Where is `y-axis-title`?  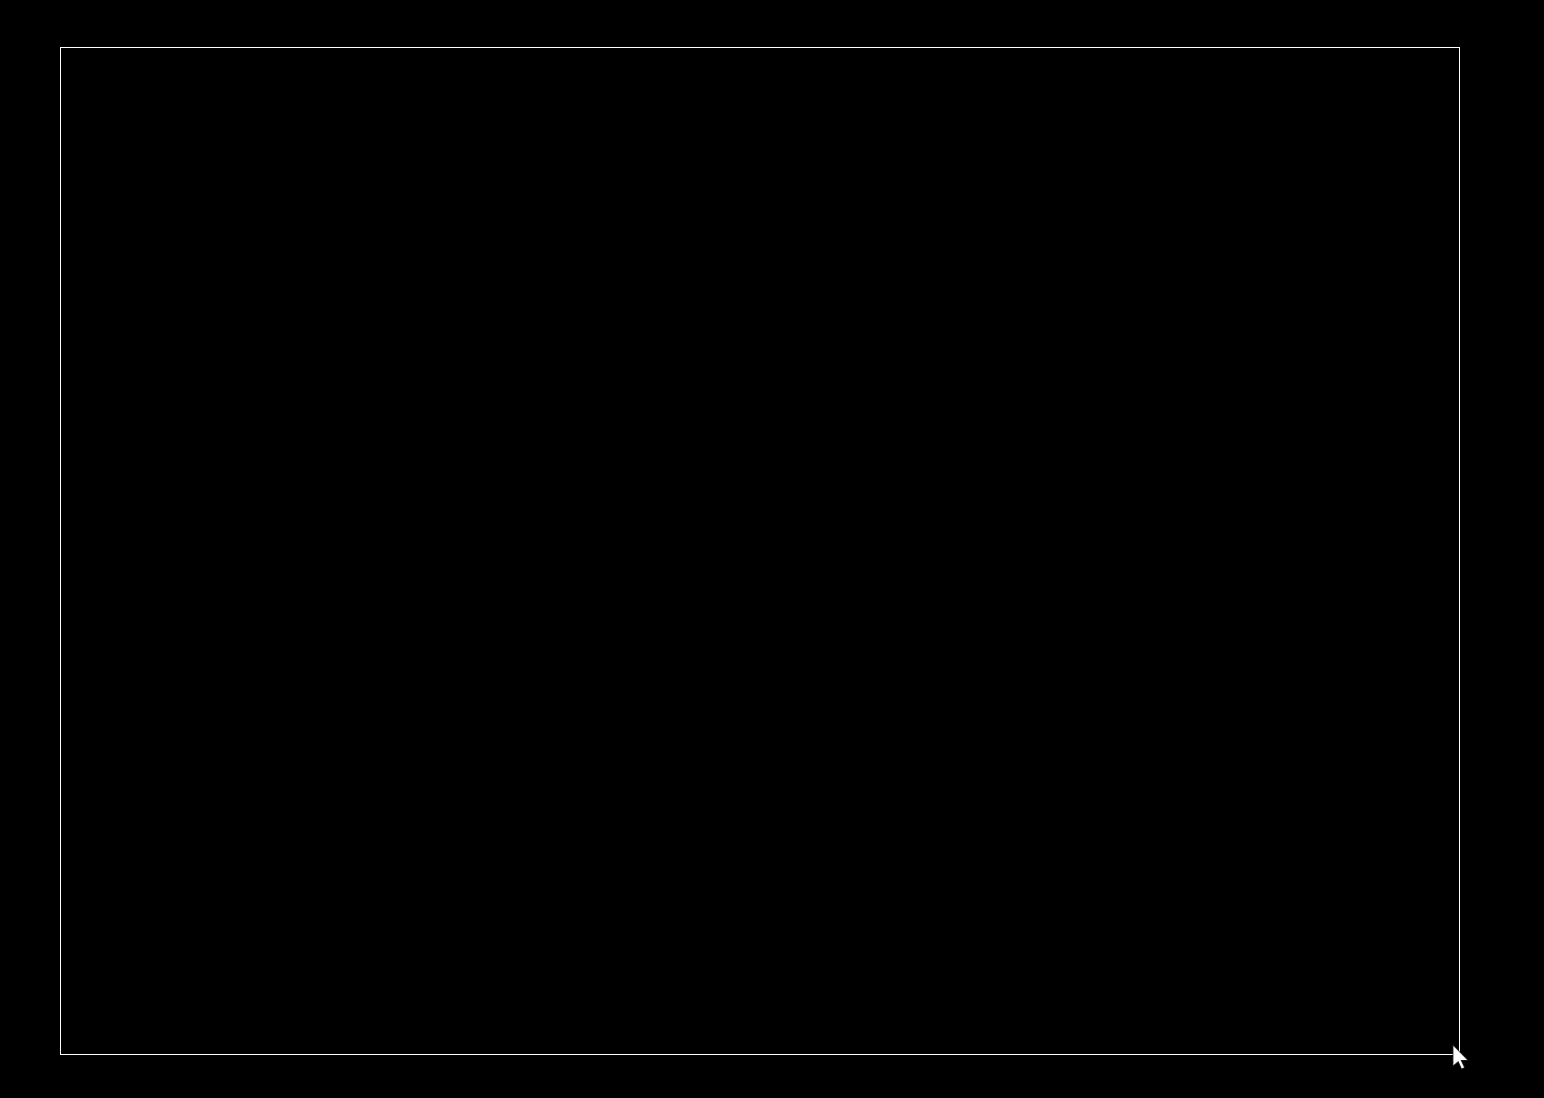 y-axis-title is located at coordinates (17, 550).